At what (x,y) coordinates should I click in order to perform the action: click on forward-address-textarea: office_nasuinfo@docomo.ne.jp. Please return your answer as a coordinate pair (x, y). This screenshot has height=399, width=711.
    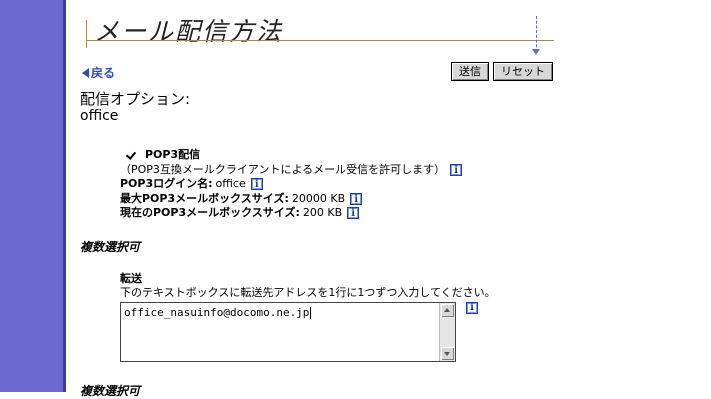
    Looking at the image, I should click on (288, 332).